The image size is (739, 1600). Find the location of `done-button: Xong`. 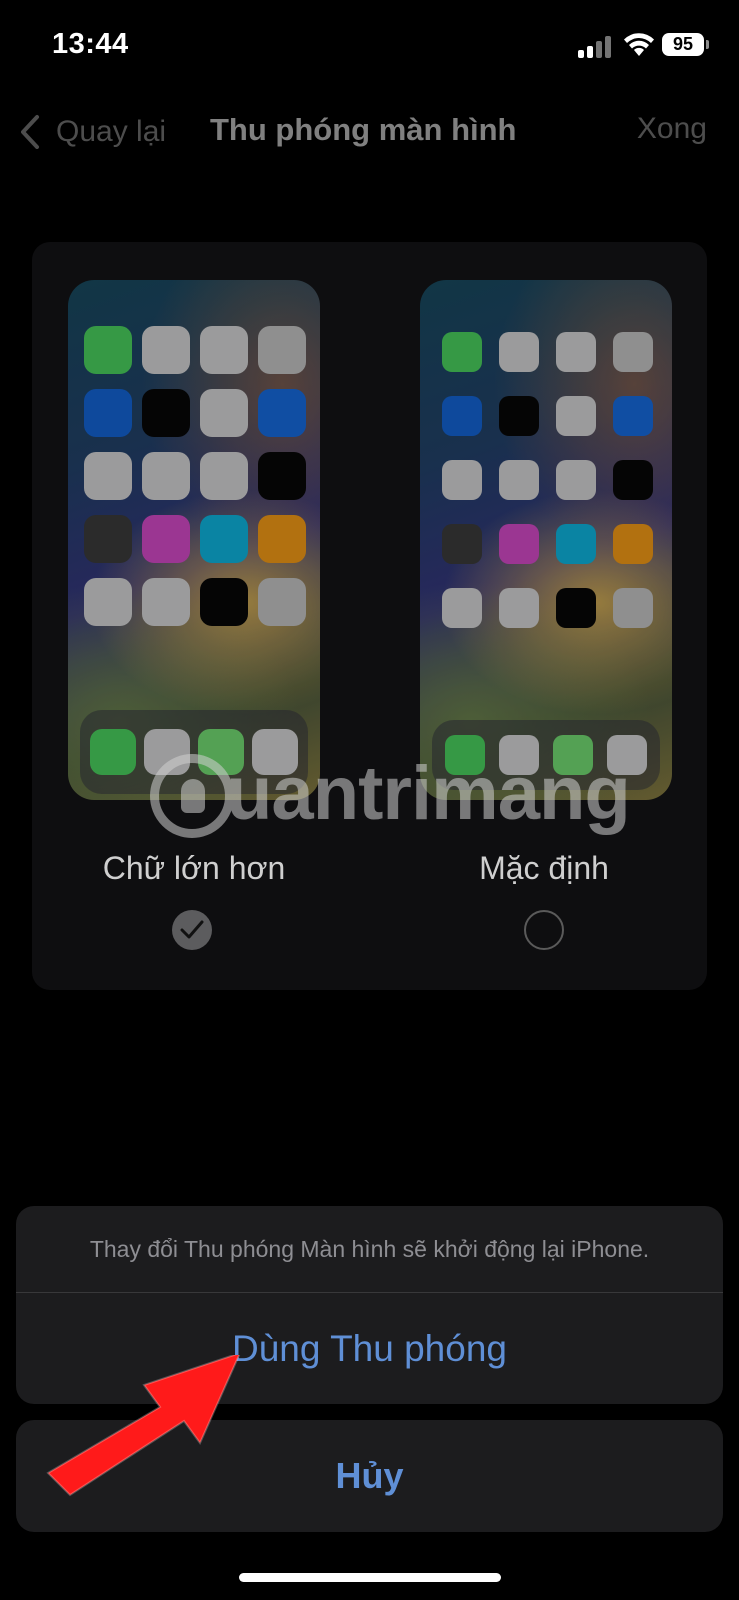

done-button: Xong is located at coordinates (672, 129).